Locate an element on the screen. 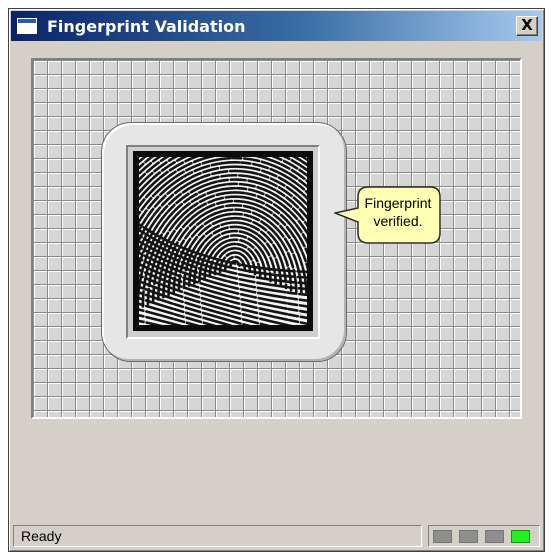 The image size is (553, 552). fingerprint-image is located at coordinates (223, 241).